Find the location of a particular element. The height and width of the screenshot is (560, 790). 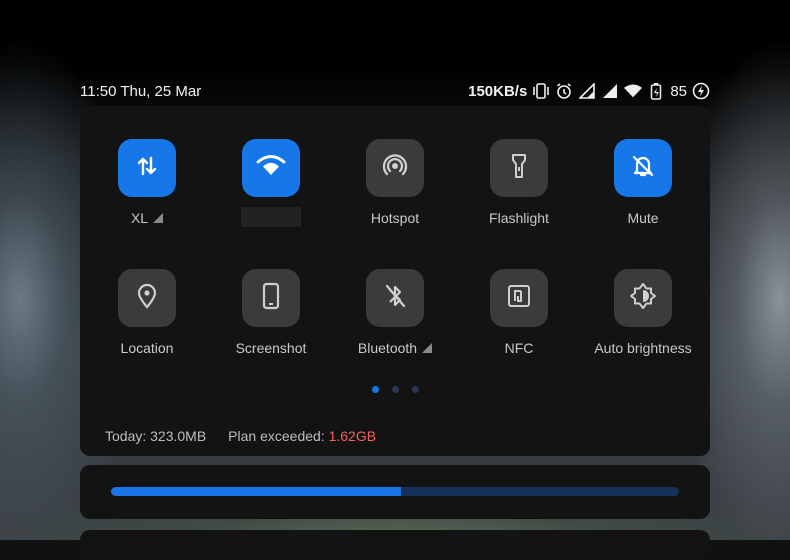

toggle-location: Location is located at coordinates (147, 319).